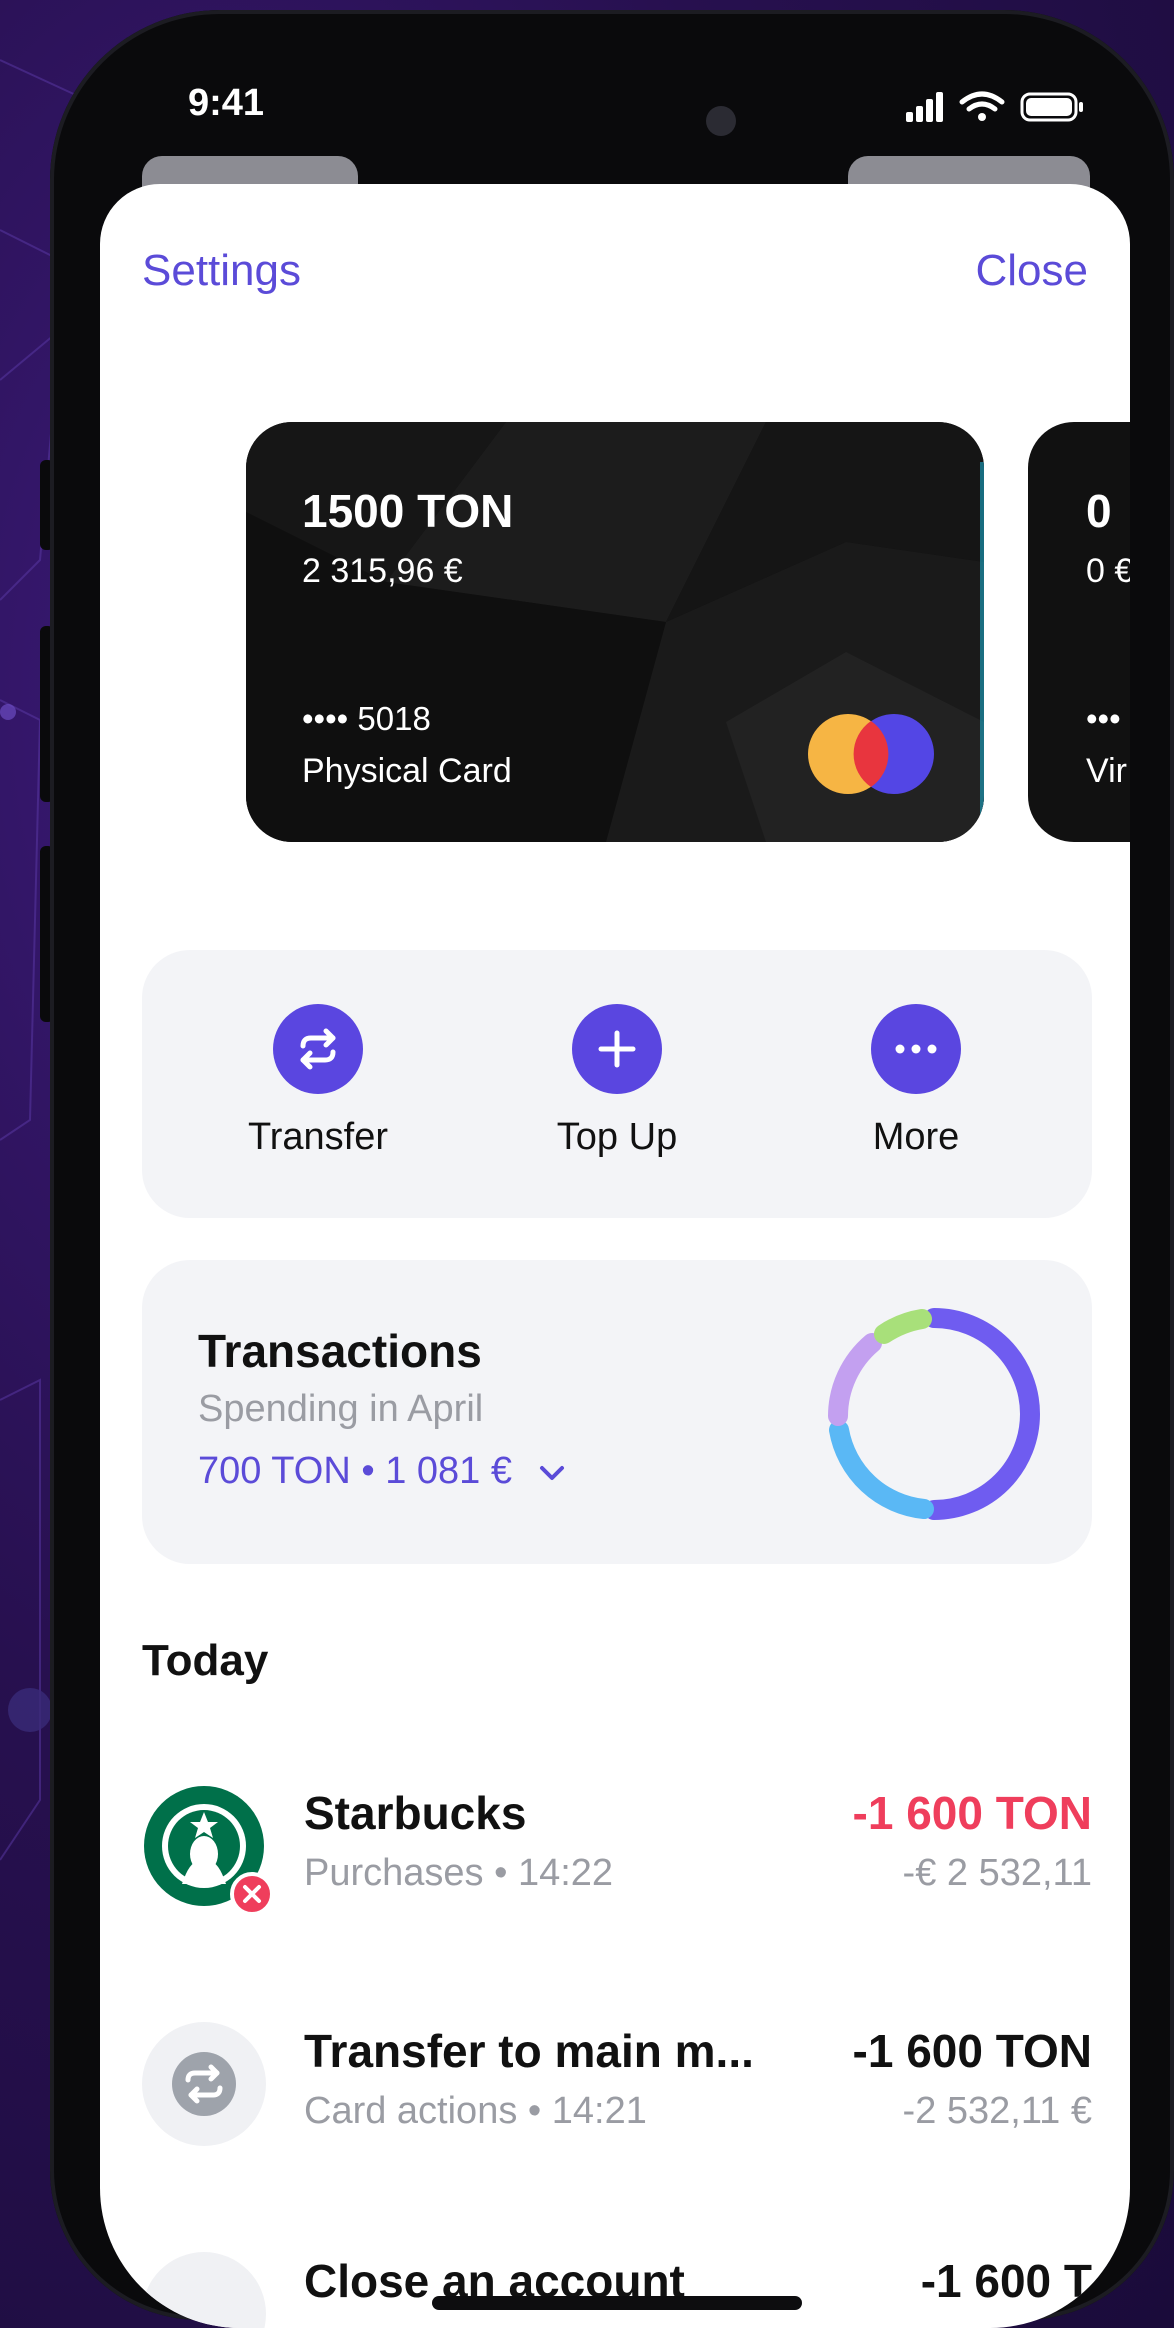  Describe the element at coordinates (1103, 718) in the screenshot. I see `card-number: •••` at that location.